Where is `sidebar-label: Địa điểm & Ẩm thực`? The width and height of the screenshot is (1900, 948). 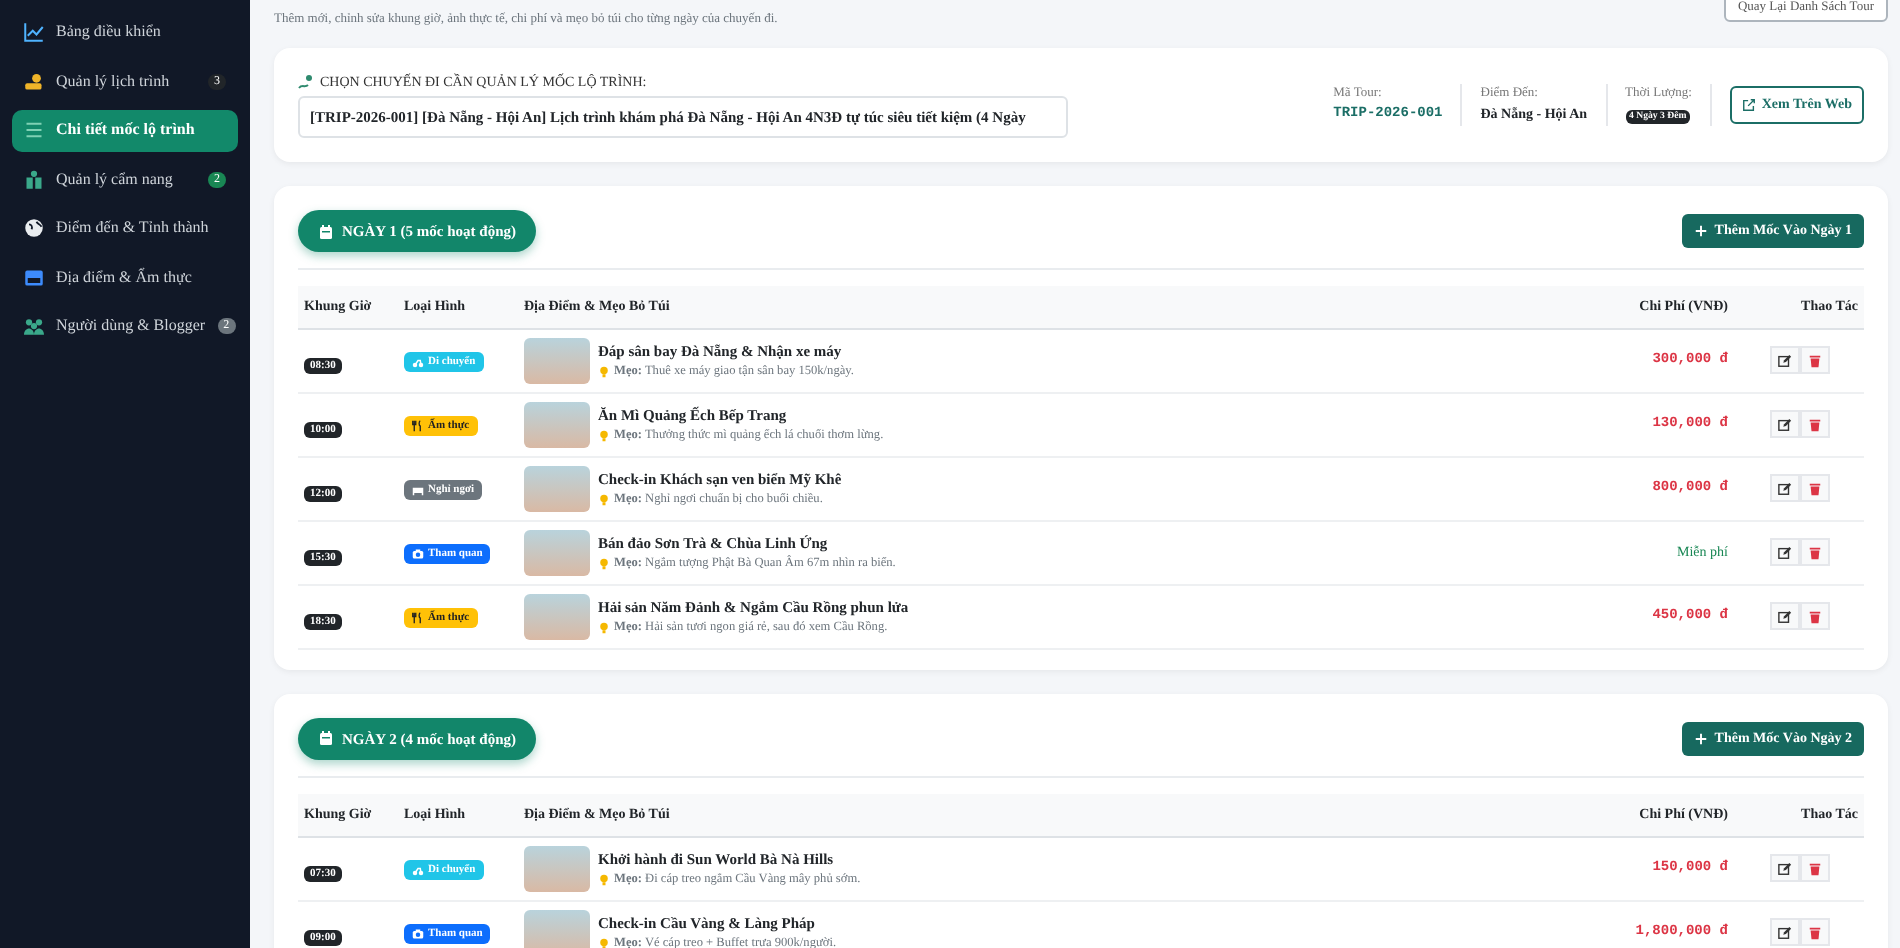 sidebar-label: Địa điểm & Ẩm thực is located at coordinates (124, 277).